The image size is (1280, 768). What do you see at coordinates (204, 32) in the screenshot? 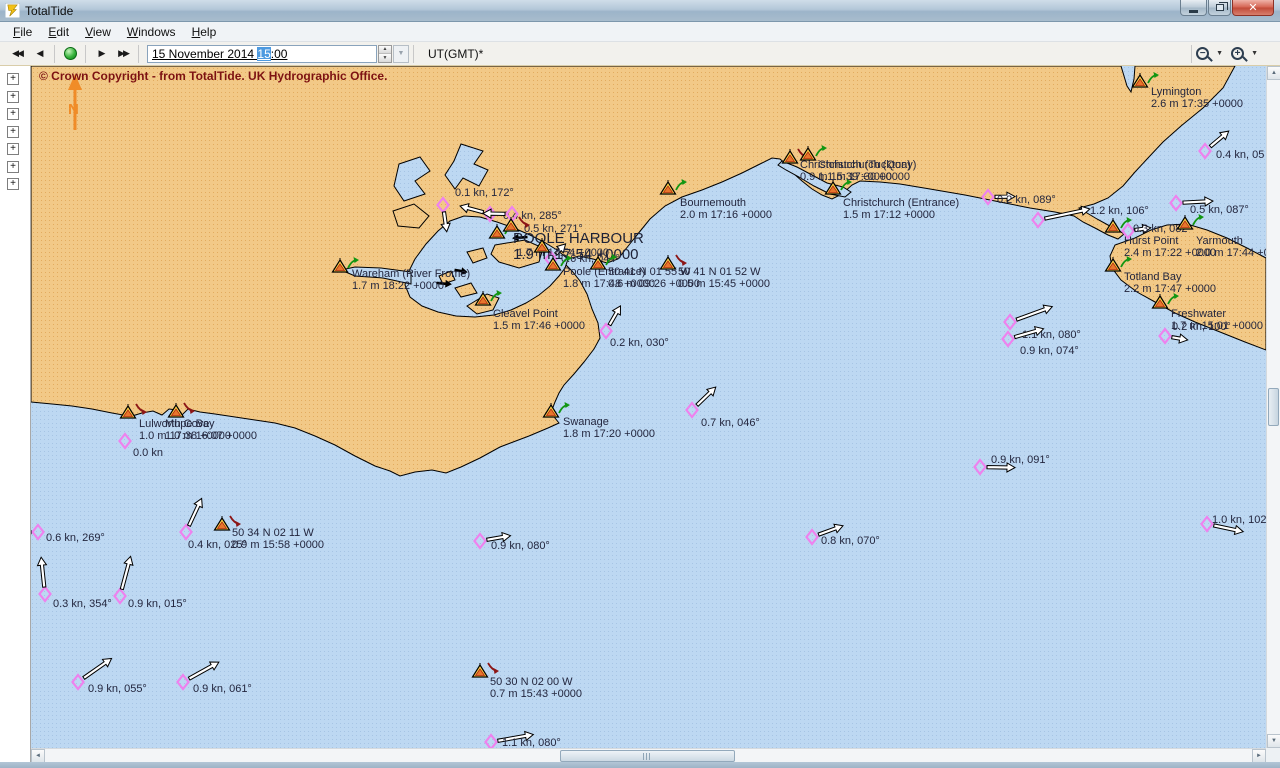
I see `menu-help: Help` at bounding box center [204, 32].